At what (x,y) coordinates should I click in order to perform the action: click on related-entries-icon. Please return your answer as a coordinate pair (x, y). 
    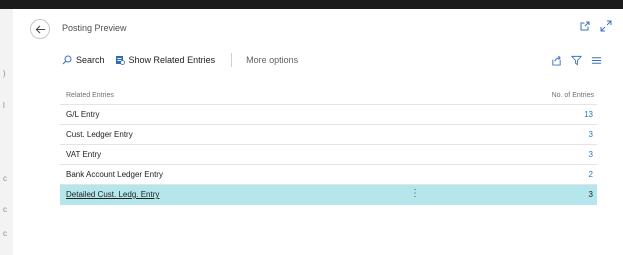
    Looking at the image, I should click on (120, 60).